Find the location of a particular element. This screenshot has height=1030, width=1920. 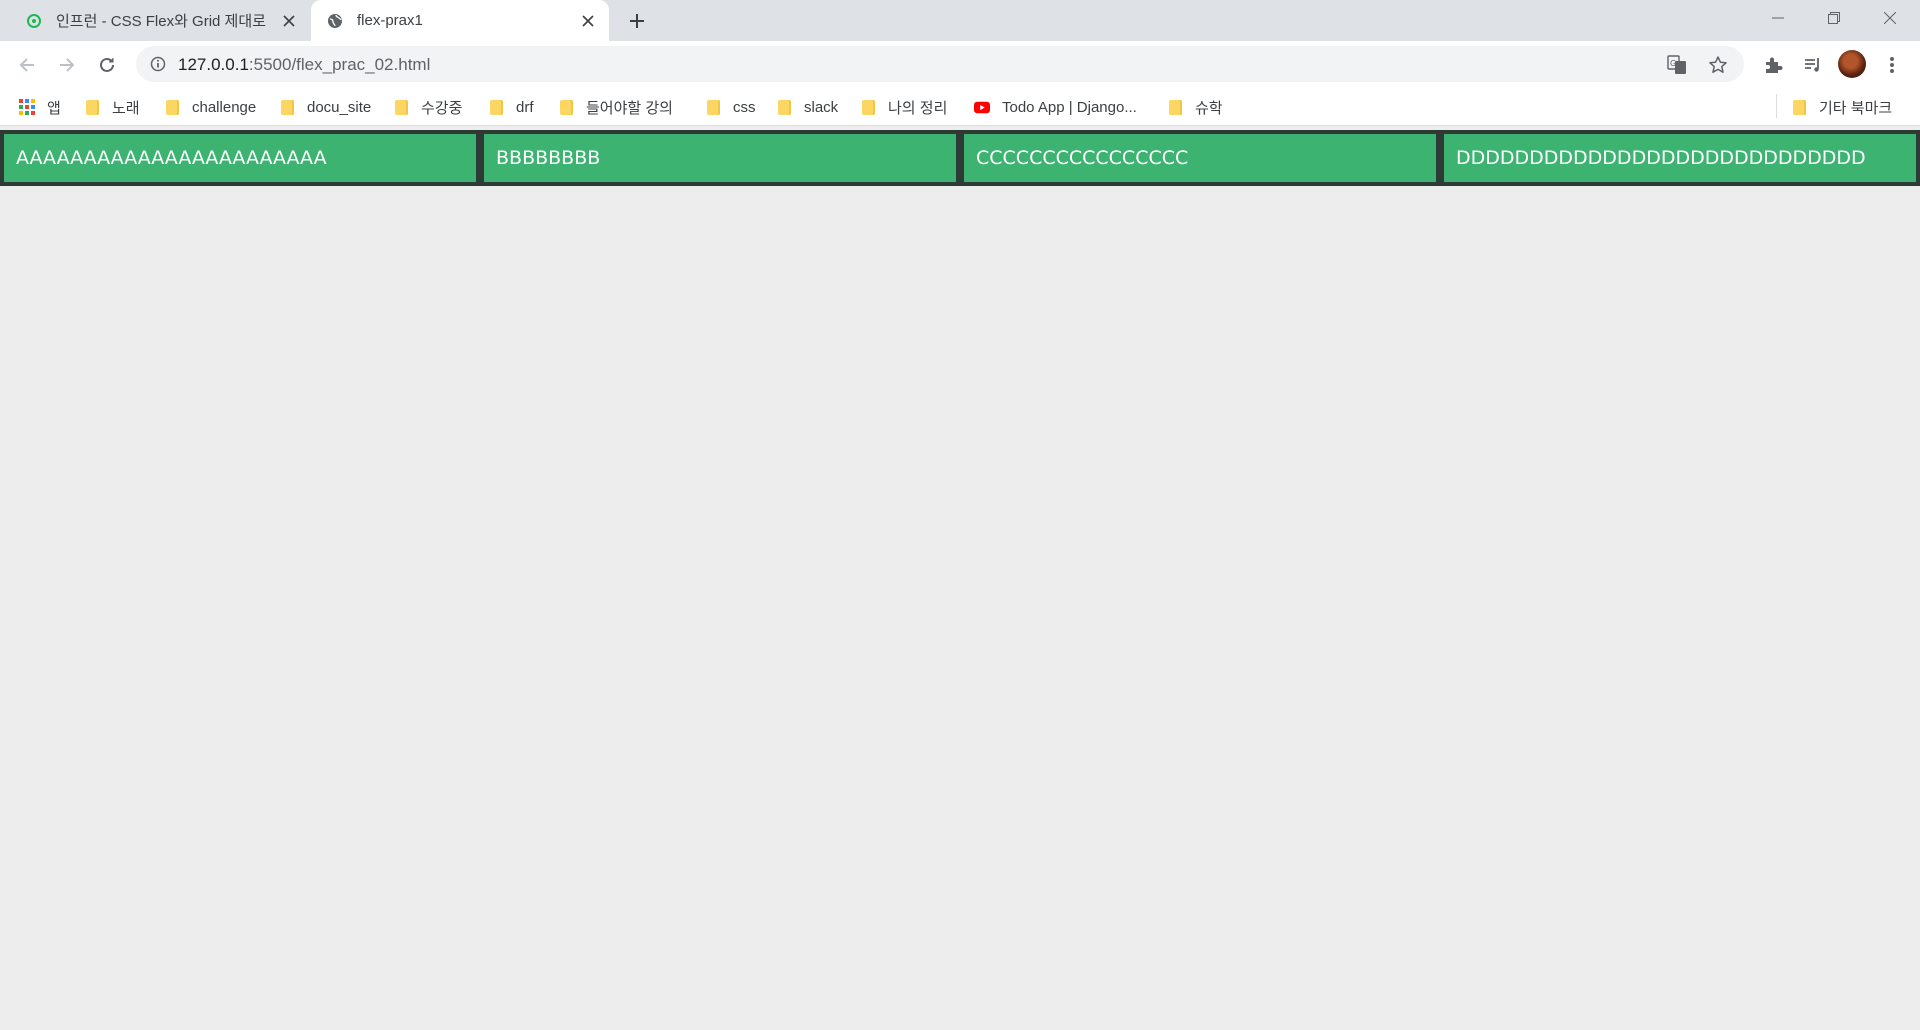

bookmark-folder: 수강중 is located at coordinates (427, 107).